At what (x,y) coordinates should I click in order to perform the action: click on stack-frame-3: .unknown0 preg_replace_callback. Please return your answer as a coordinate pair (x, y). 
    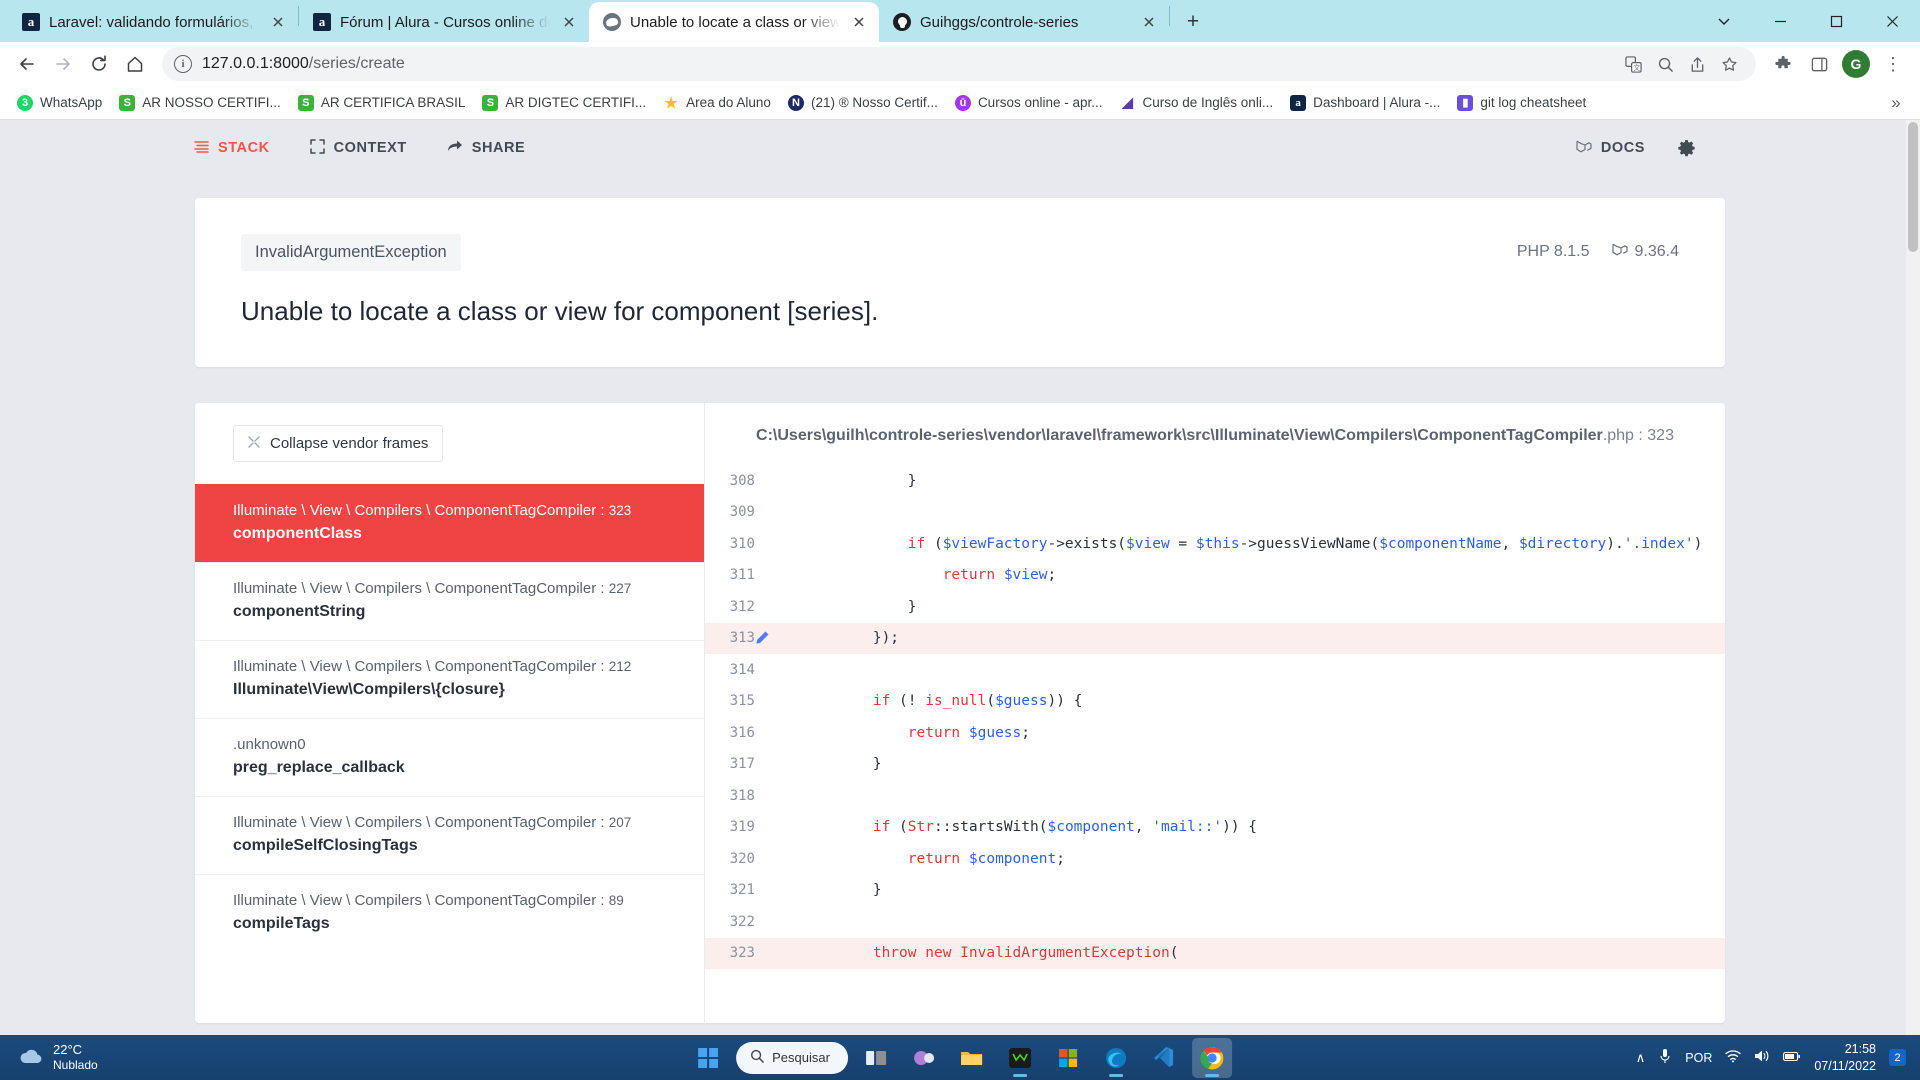
    Looking at the image, I should click on (449, 757).